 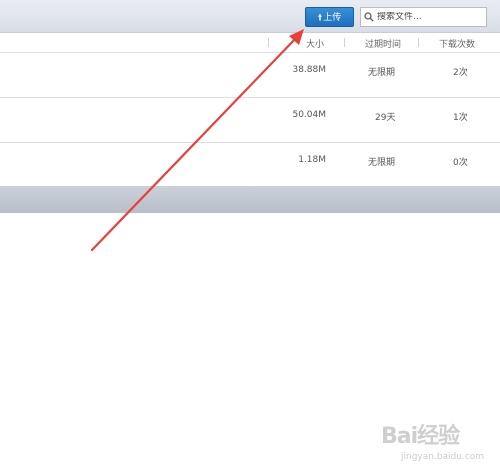 I want to click on watermark: Bai经验 jingyan.baidu.com, so click(x=438, y=444).